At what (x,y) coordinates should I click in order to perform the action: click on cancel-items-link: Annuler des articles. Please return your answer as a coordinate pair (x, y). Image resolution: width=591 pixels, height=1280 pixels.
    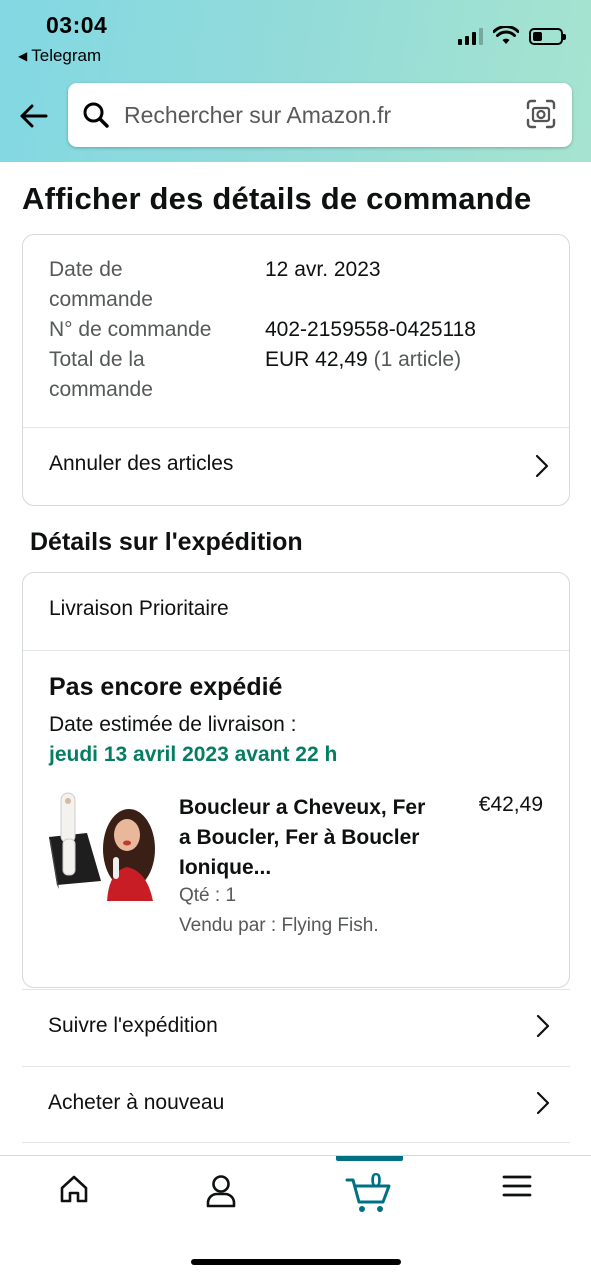
    Looking at the image, I should click on (296, 467).